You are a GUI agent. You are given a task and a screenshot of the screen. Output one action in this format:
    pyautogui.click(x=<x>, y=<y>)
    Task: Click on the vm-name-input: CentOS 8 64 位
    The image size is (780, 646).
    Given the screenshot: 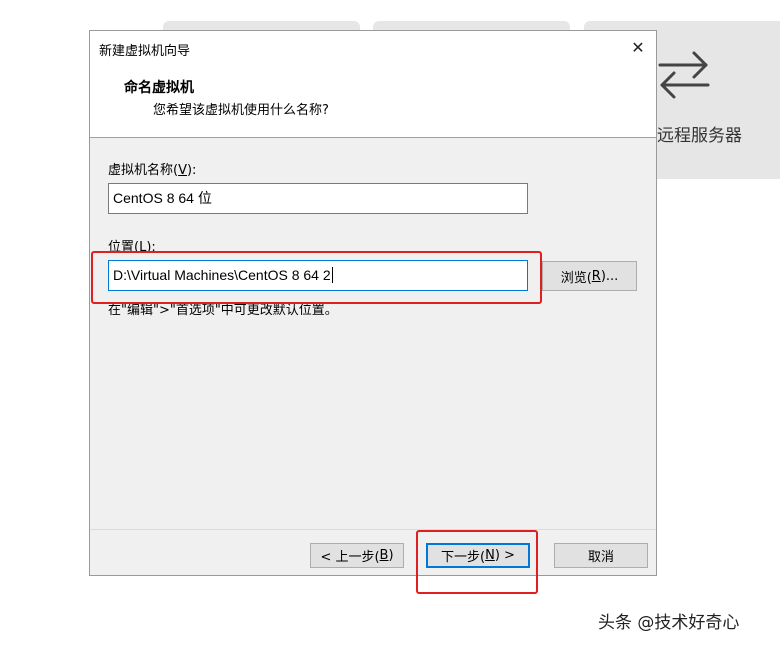 What is the action you would take?
    pyautogui.click(x=318, y=198)
    